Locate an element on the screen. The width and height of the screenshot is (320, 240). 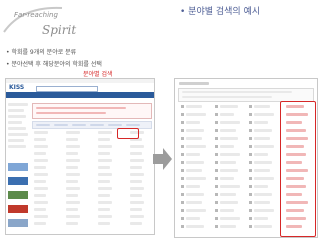
arrow-right-icon is located at coordinates (162, 159).